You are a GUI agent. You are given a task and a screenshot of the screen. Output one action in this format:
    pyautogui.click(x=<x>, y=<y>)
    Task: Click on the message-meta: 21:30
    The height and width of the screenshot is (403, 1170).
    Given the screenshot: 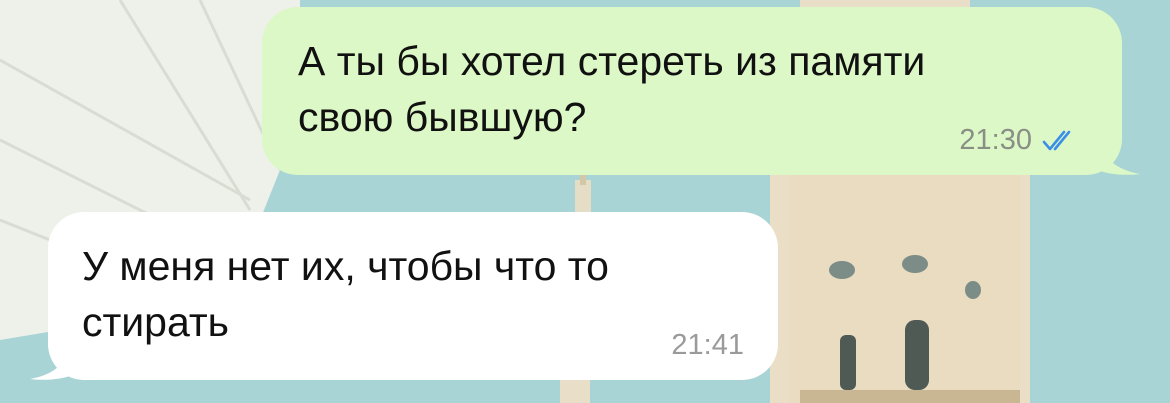 What is the action you would take?
    pyautogui.click(x=1017, y=140)
    